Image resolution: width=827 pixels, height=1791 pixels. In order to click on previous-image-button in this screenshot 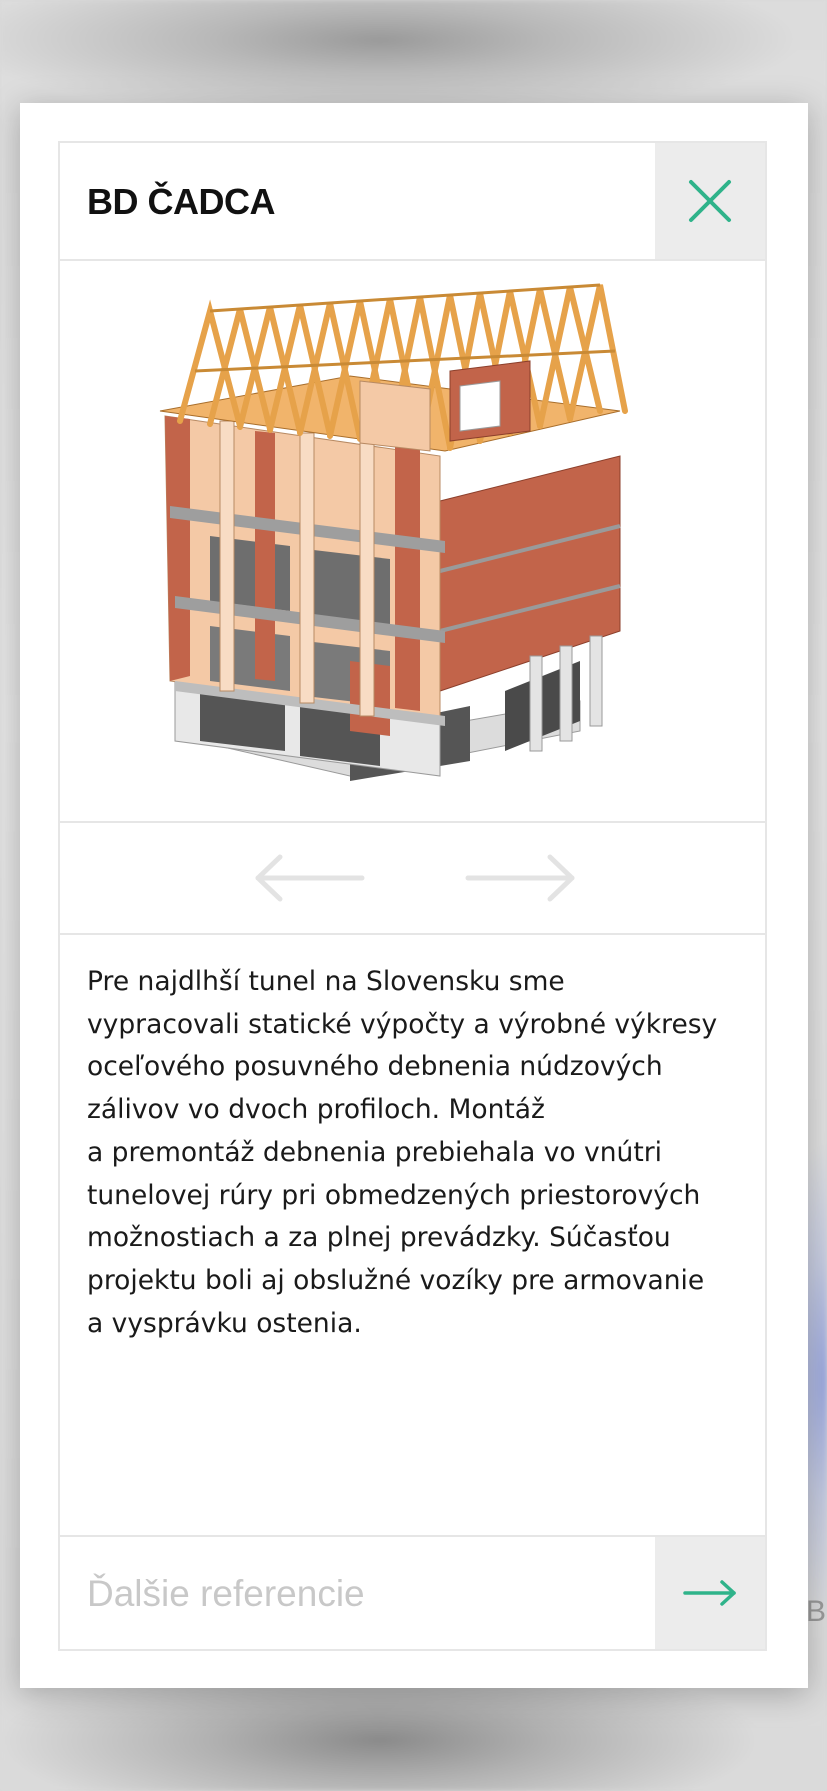, I will do `click(310, 878)`.